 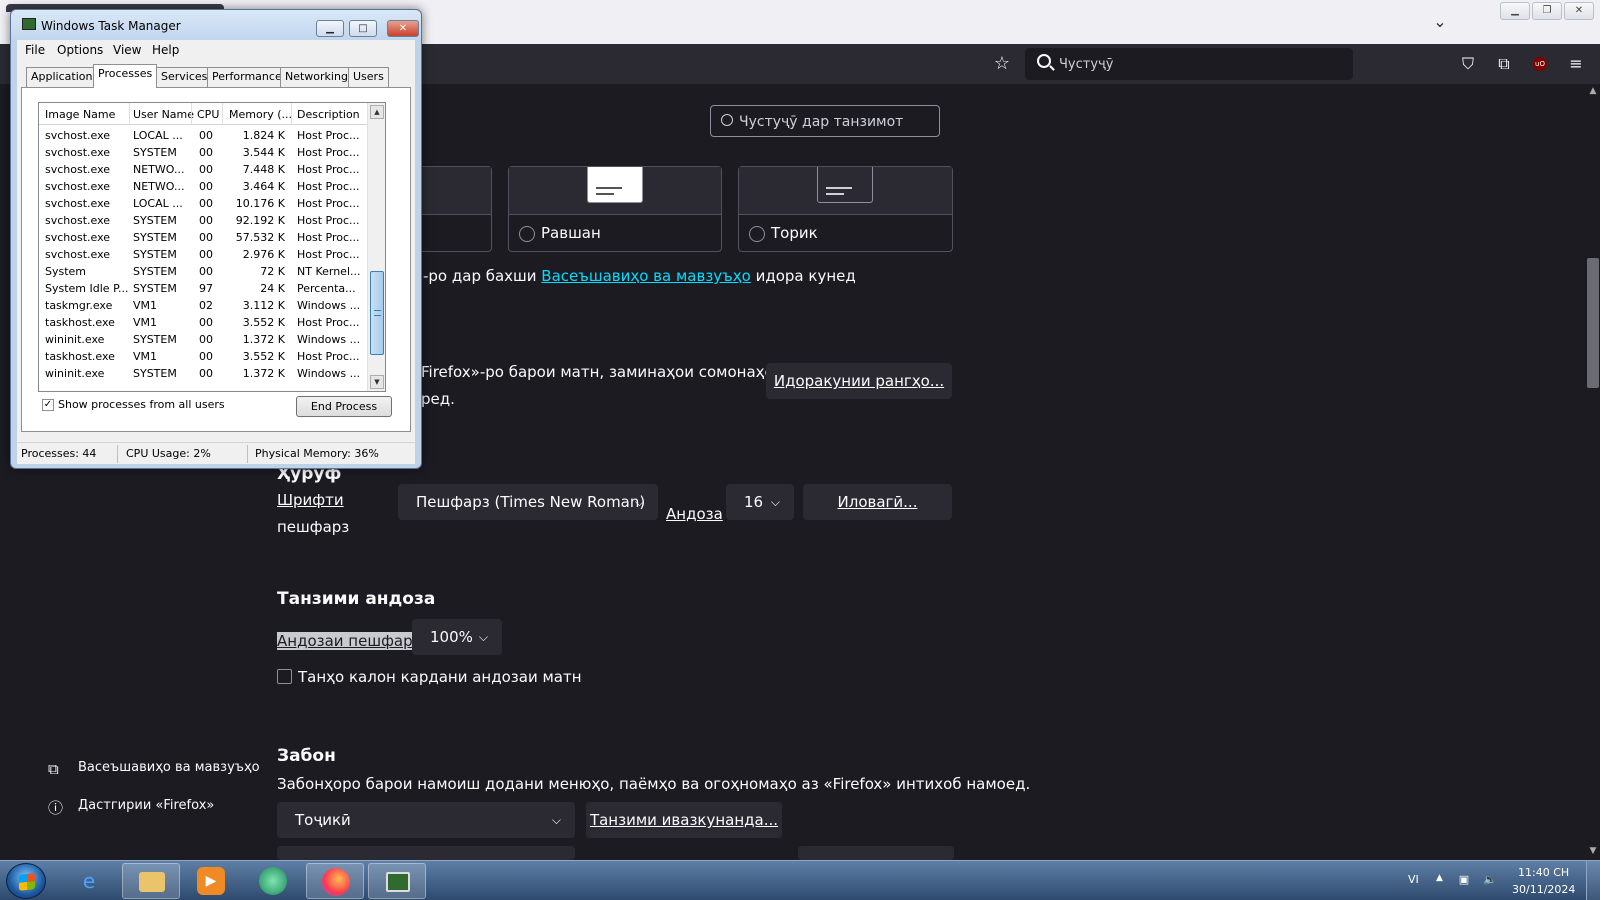 I want to click on default-font-label-line1: Шрифти, so click(x=310, y=500).